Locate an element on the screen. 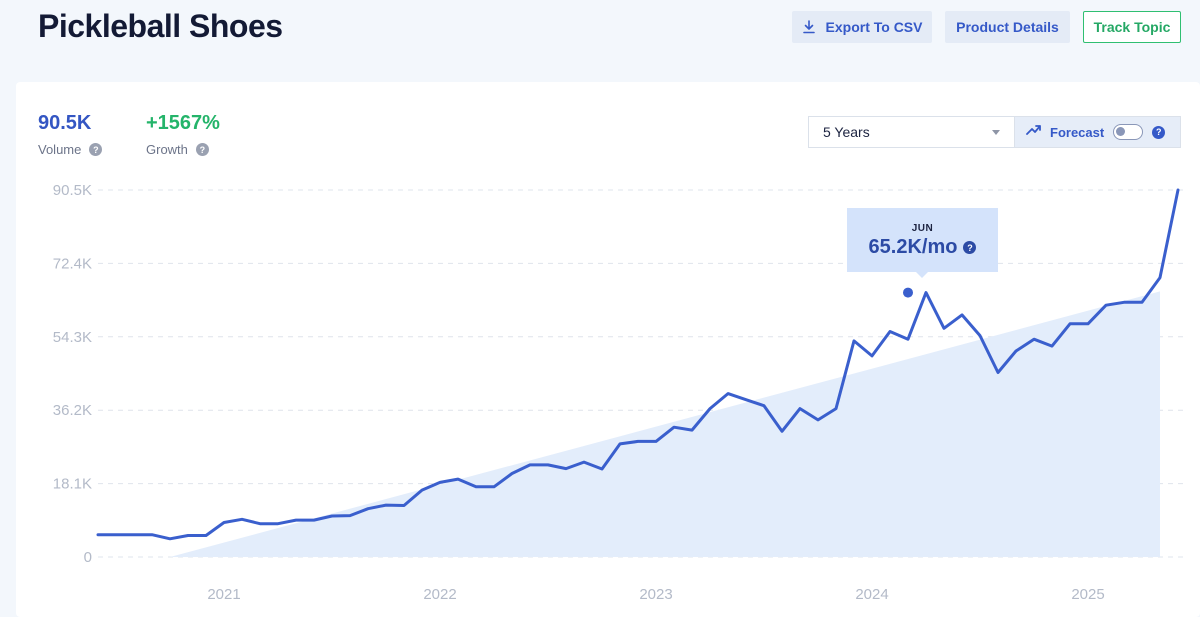 The height and width of the screenshot is (617, 1200). growth-stat: +1567% Growth ? is located at coordinates (183, 134).